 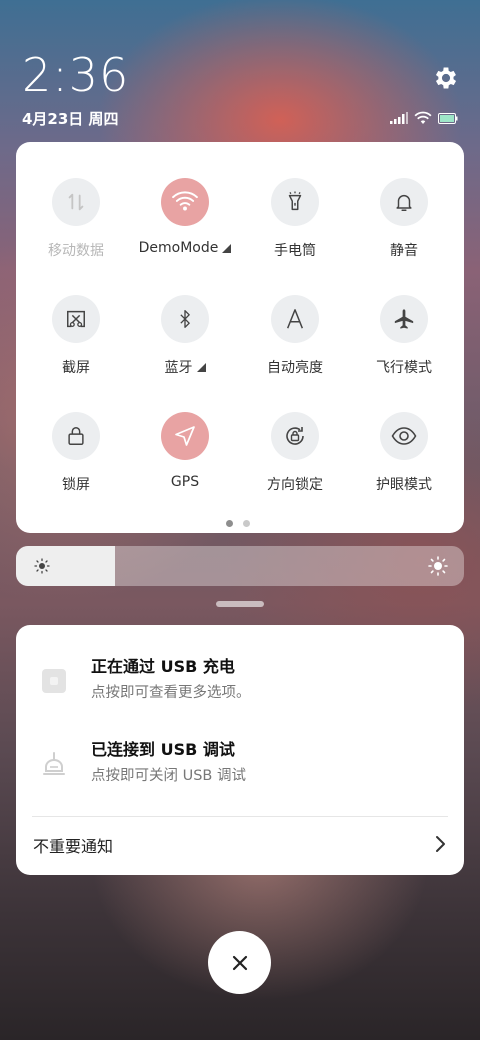 I want to click on tile-flashlight-circle, so click(x=295, y=202).